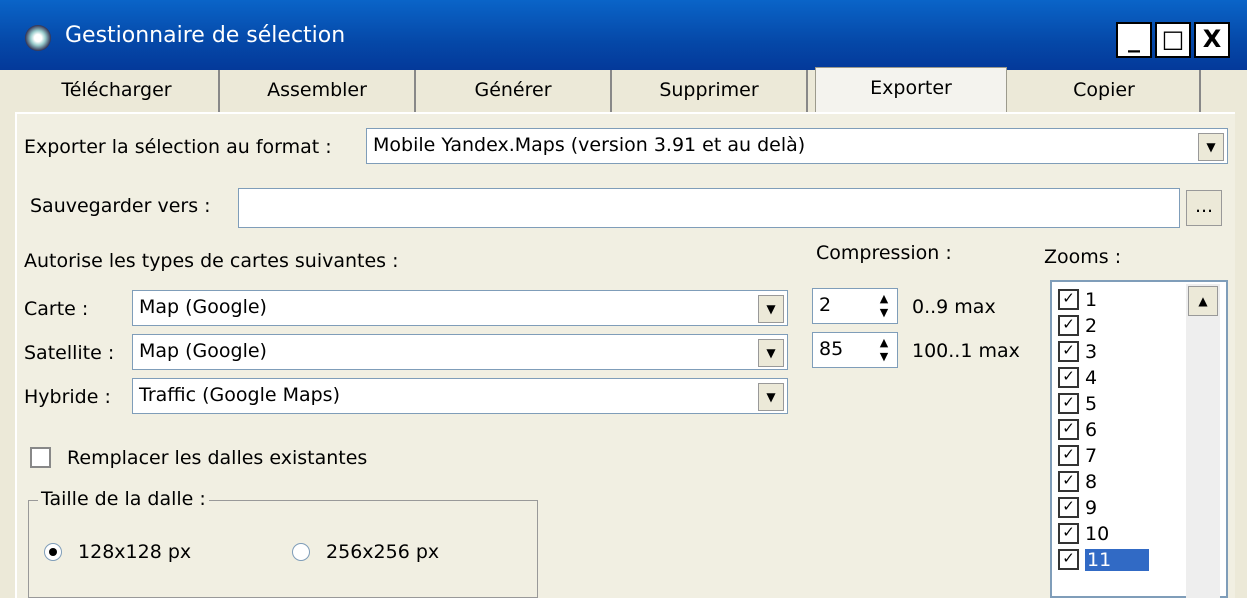 The height and width of the screenshot is (598, 1247). I want to click on radio-256-label: 256x256 px, so click(383, 551).